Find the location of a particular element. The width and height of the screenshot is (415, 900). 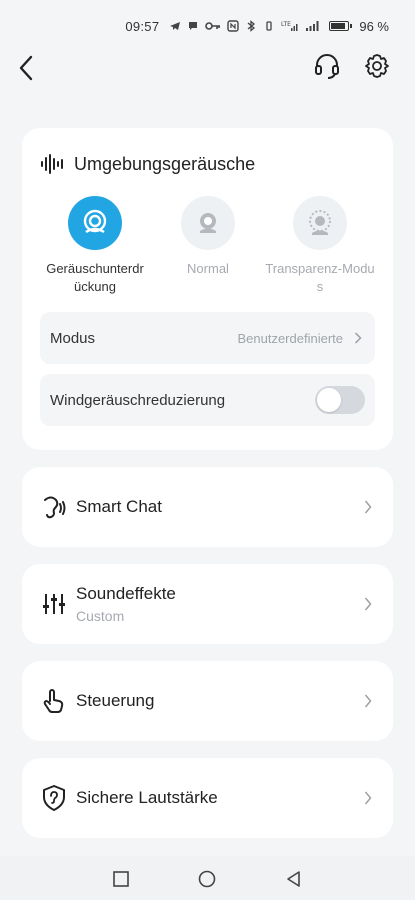

signal-icon is located at coordinates (312, 26).